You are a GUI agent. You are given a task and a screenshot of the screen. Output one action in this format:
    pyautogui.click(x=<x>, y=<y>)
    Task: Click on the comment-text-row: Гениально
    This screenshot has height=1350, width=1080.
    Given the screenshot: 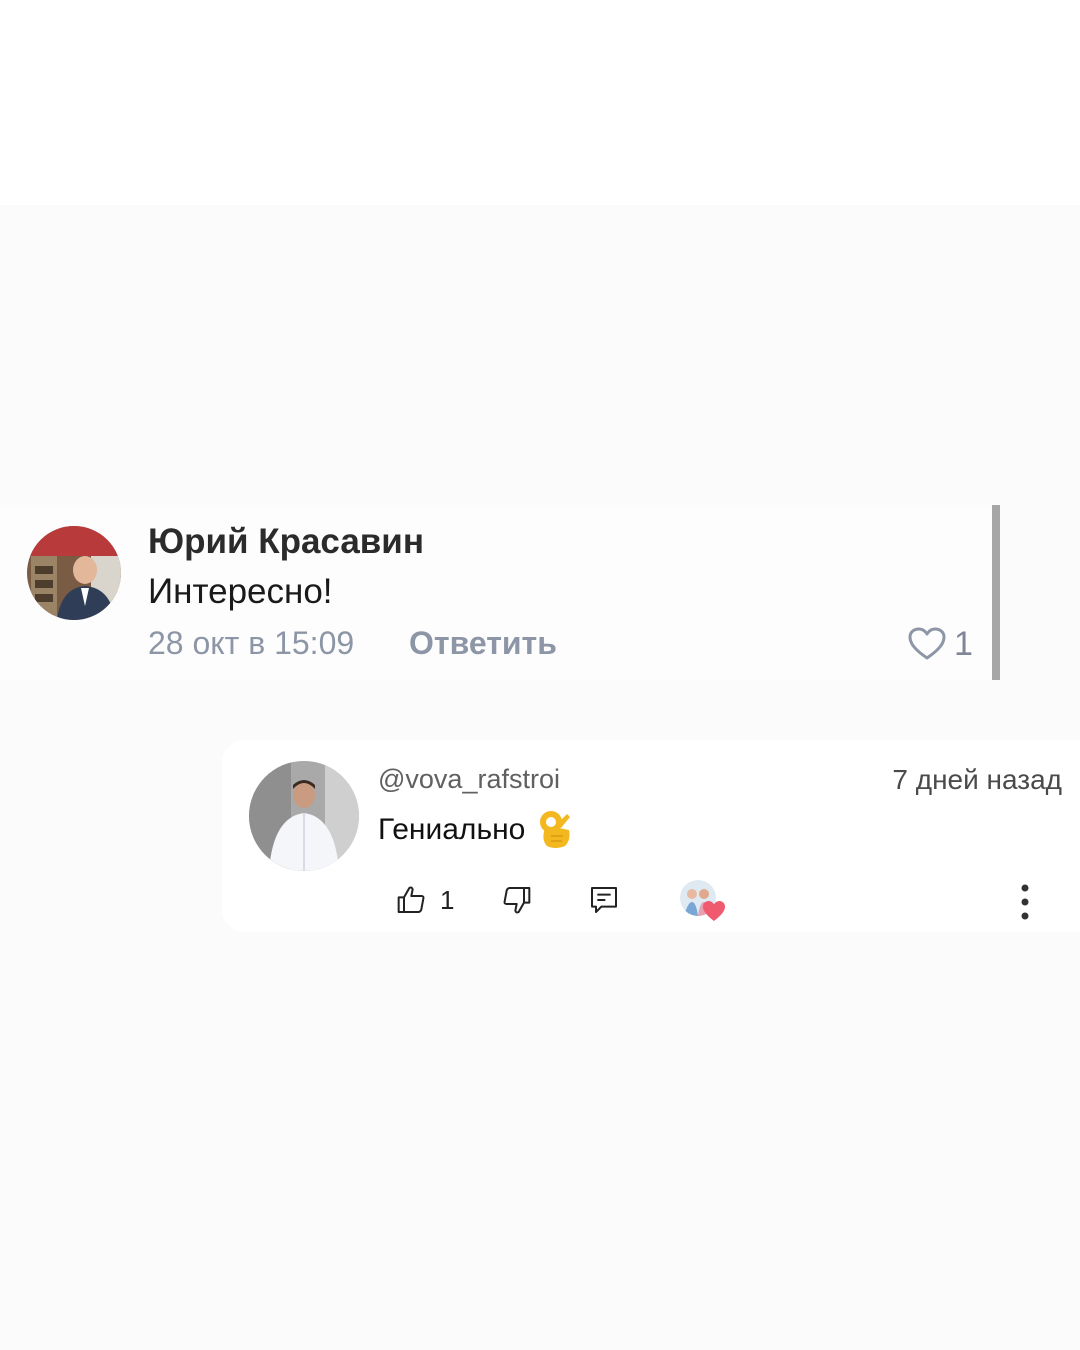 What is the action you would take?
    pyautogui.click(x=475, y=830)
    